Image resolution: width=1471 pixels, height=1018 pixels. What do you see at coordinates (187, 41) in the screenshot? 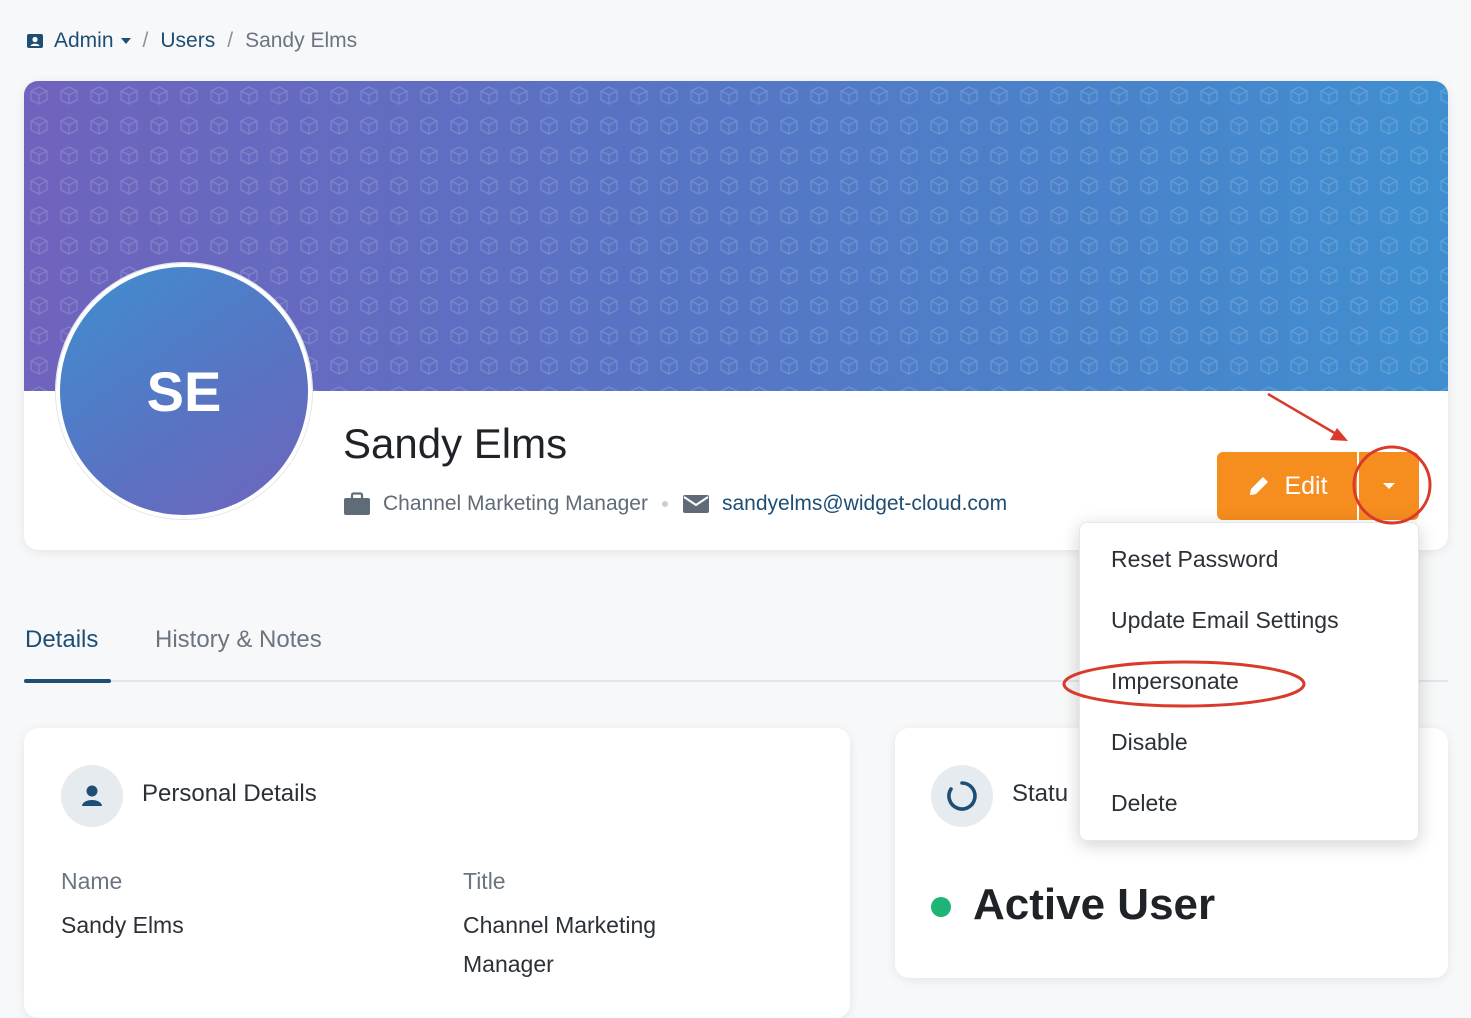
I see `breadcrumb-users: Users` at bounding box center [187, 41].